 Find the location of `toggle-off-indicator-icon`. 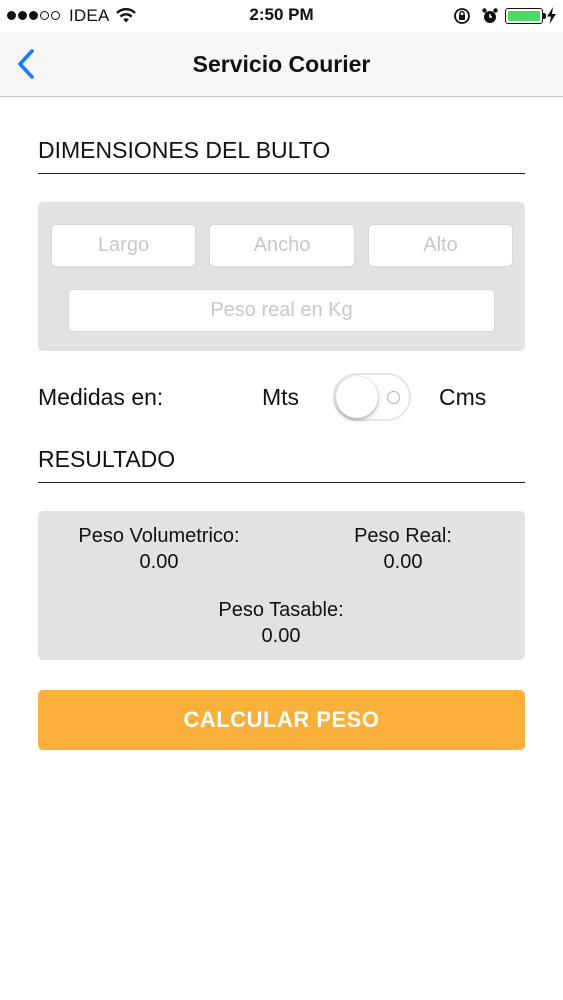

toggle-off-indicator-icon is located at coordinates (393, 397).